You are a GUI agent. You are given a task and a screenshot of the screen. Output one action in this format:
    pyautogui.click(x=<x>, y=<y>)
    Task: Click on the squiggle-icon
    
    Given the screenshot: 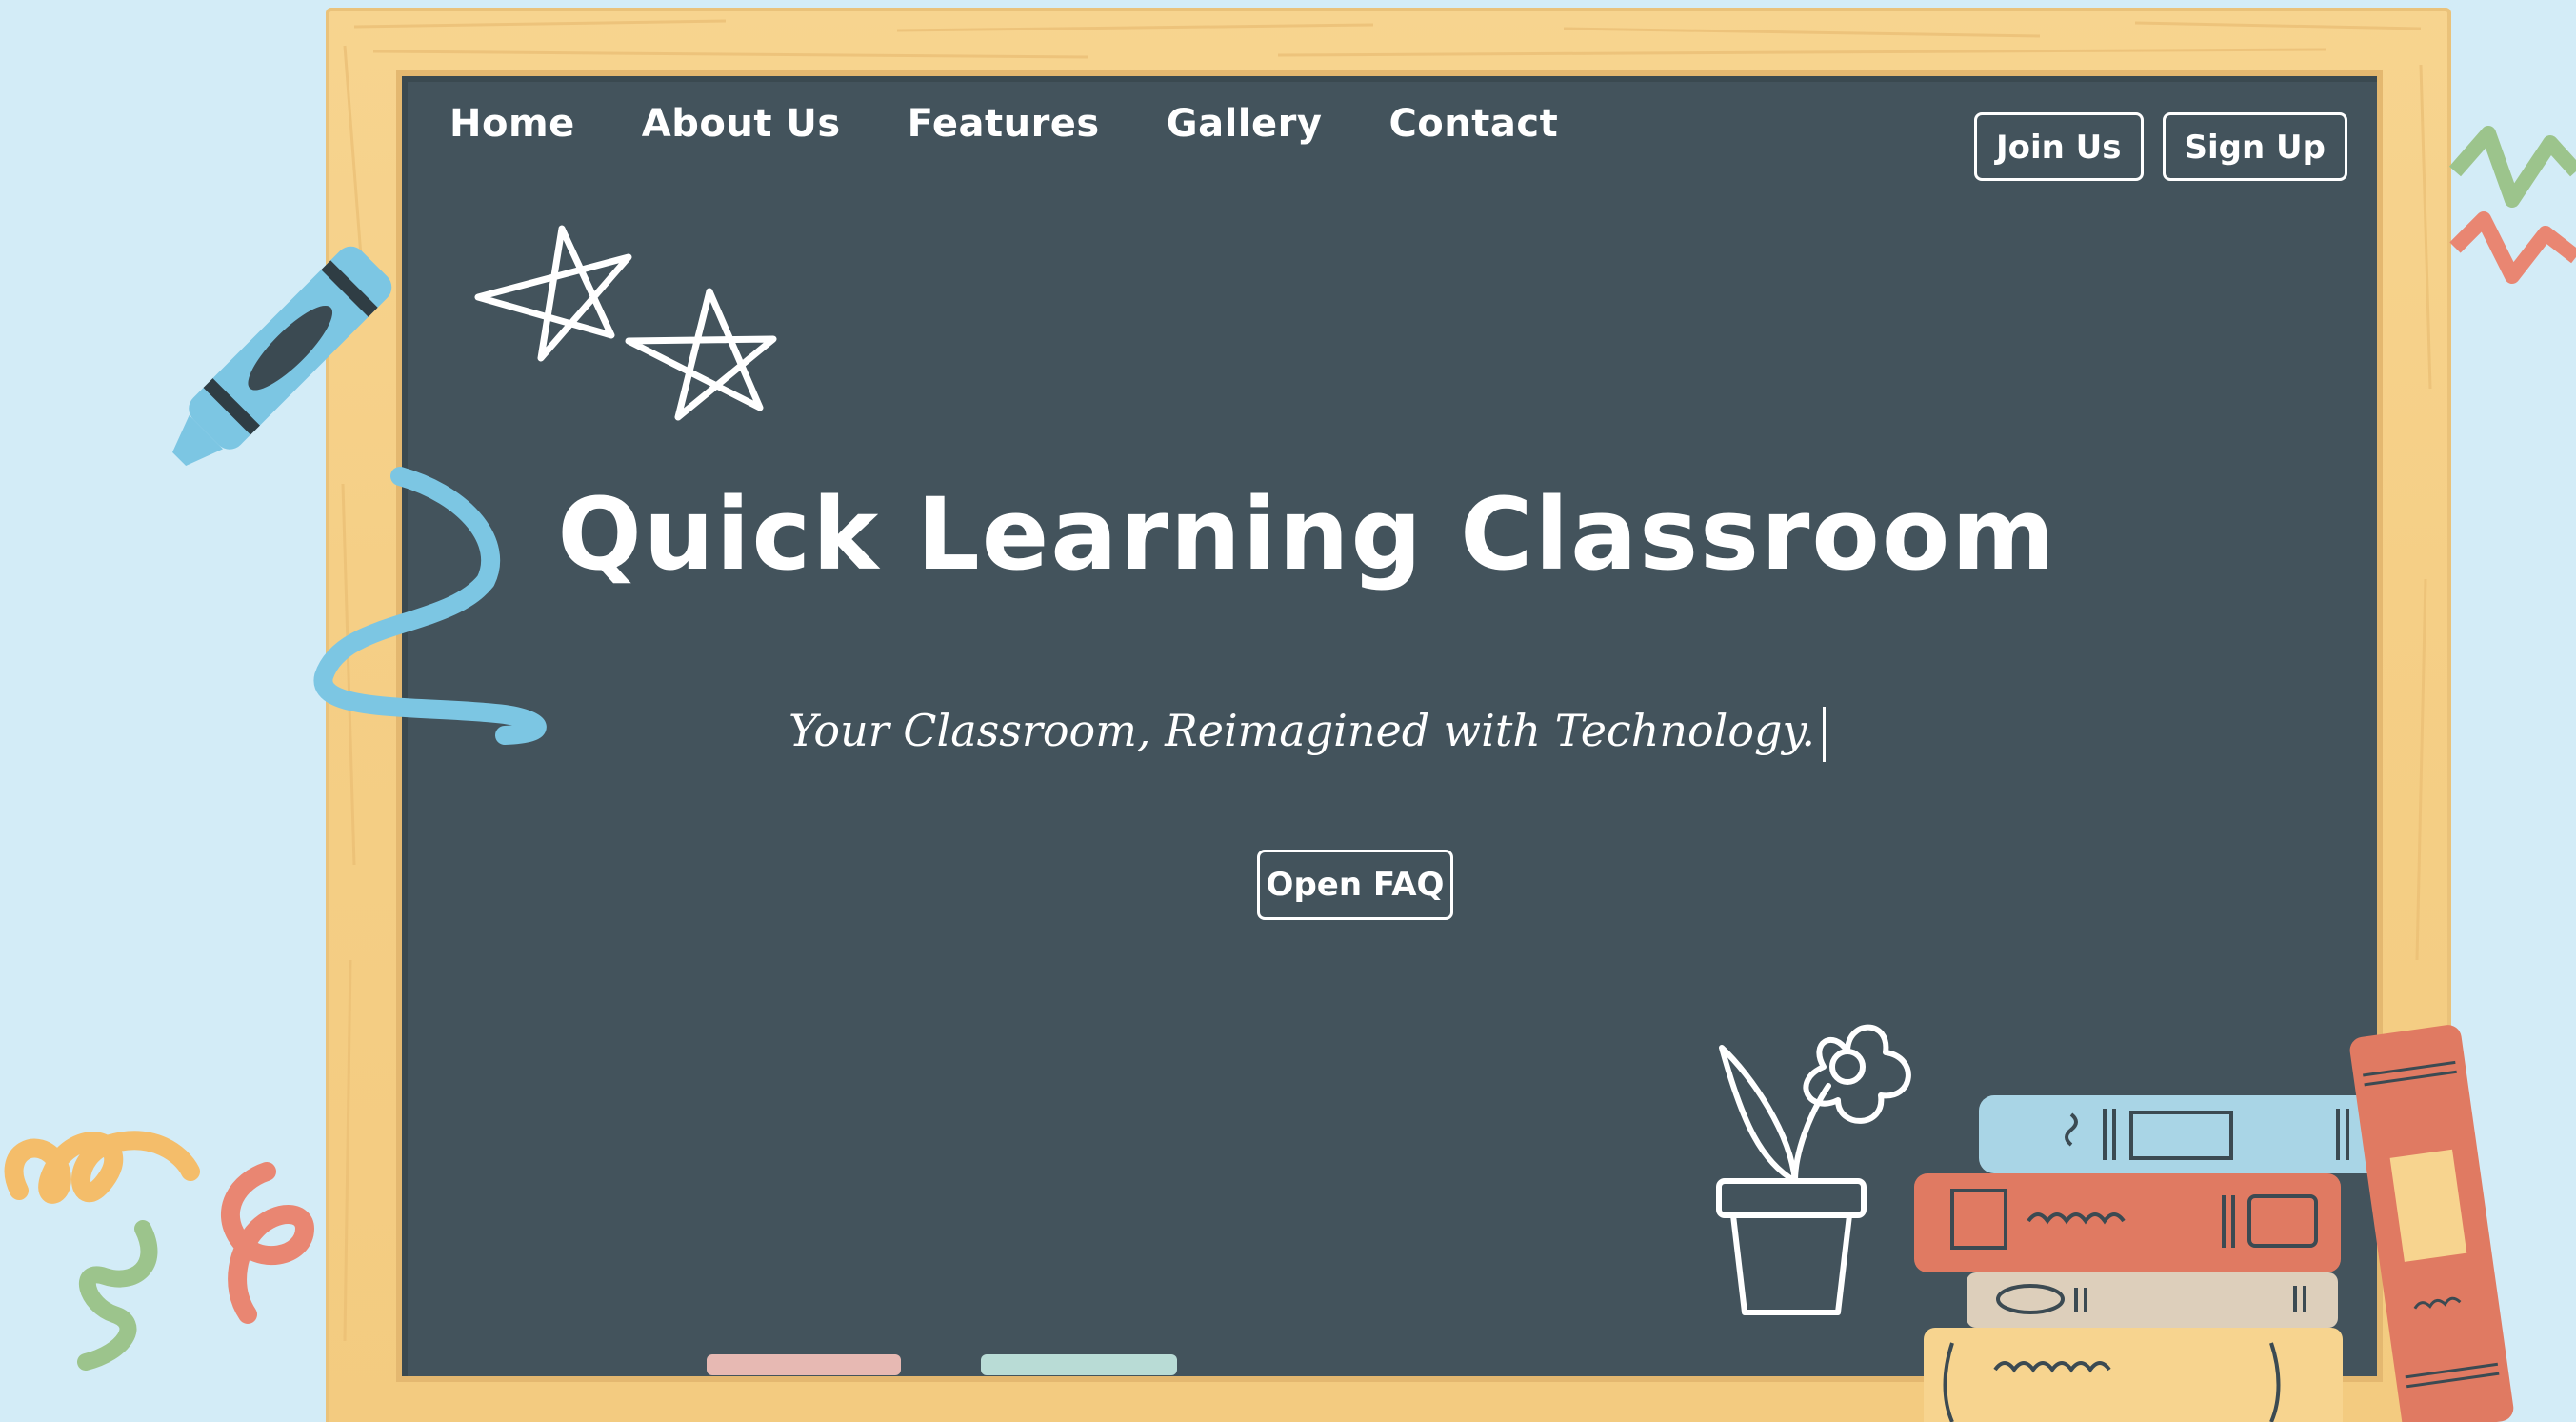 What is the action you would take?
    pyautogui.click(x=2512, y=205)
    